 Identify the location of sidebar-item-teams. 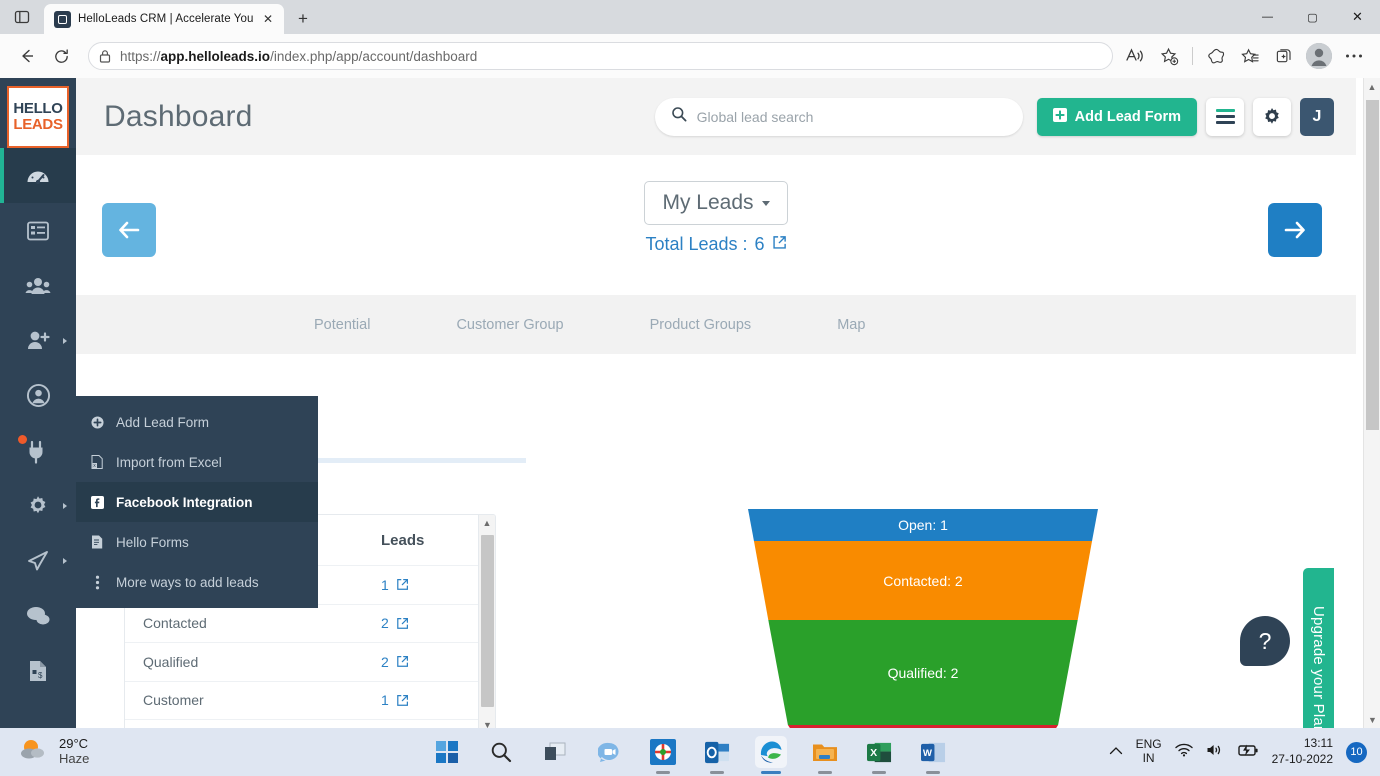
(38, 285).